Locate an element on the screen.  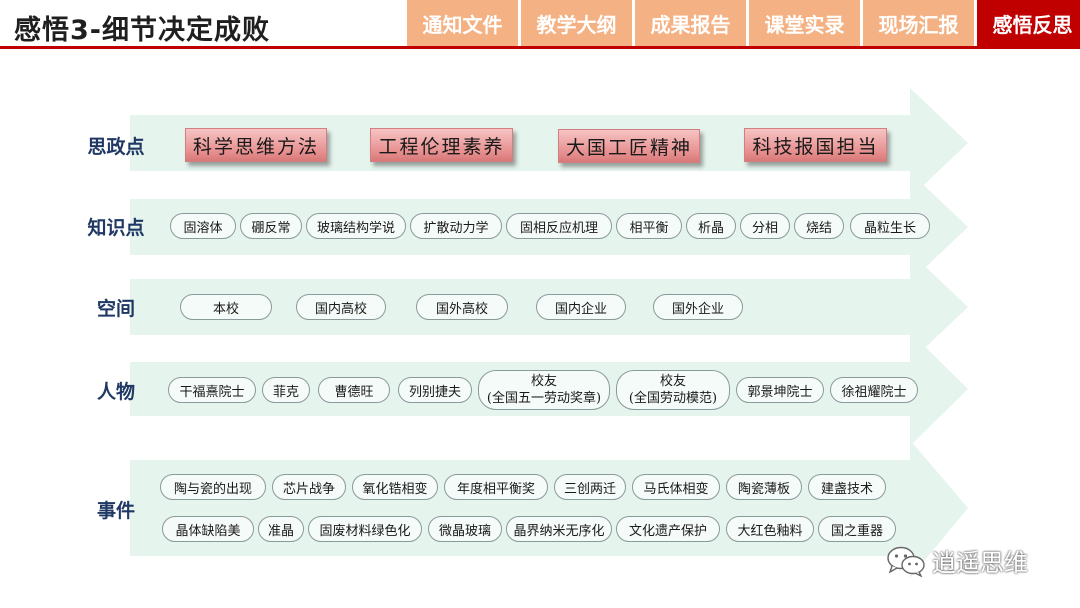
tab-notice-files: 通知文件 is located at coordinates (462, 23).